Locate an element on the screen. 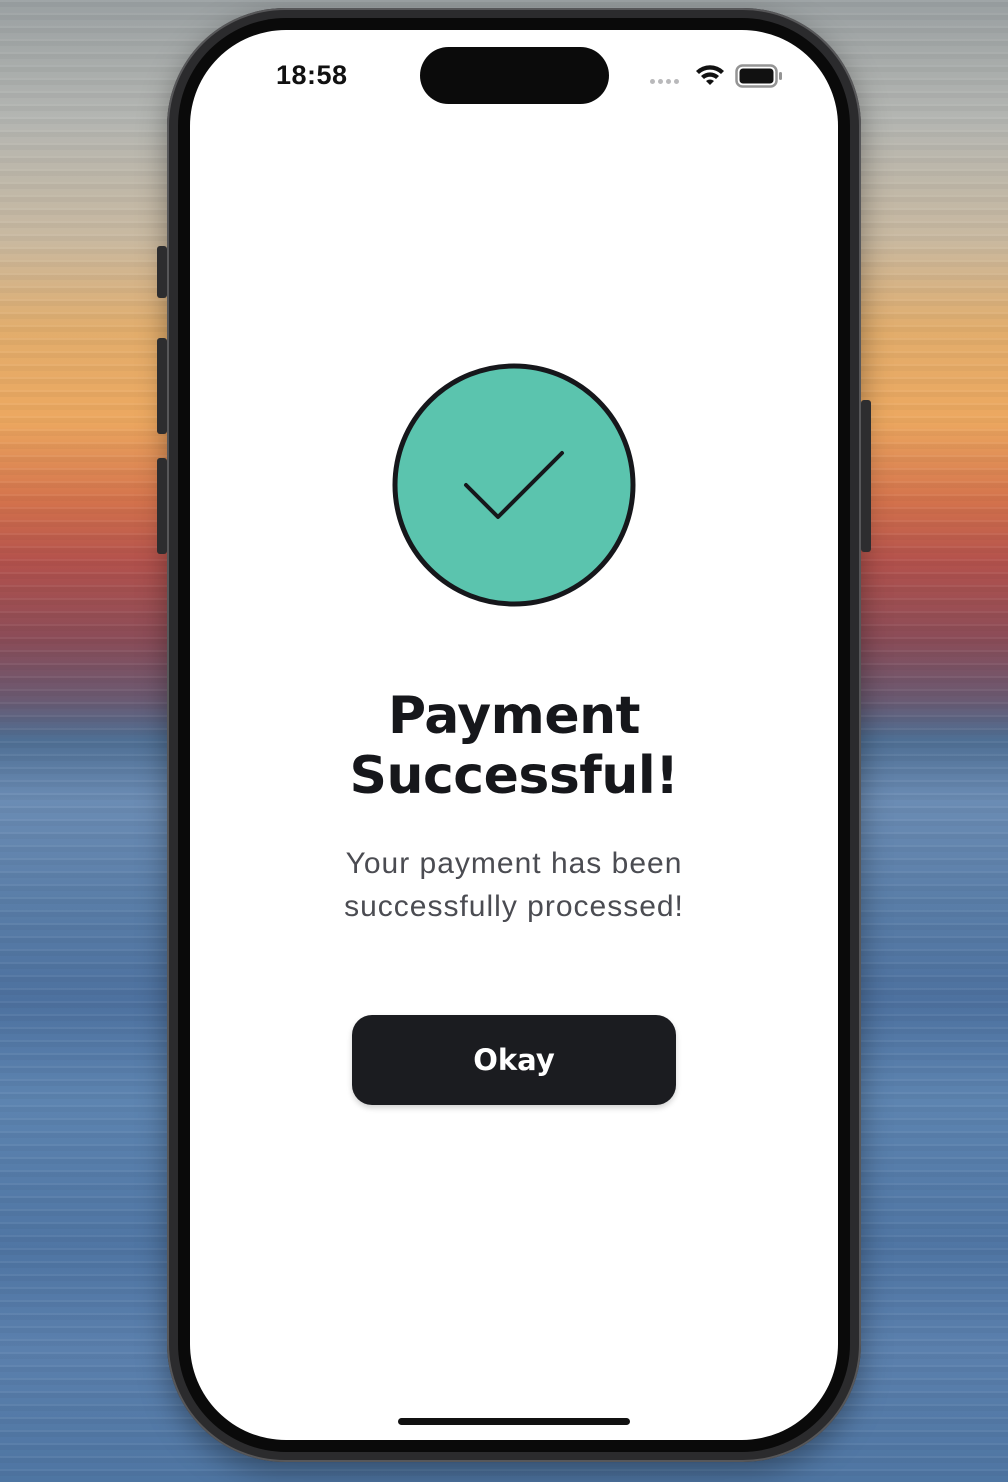 The height and width of the screenshot is (1482, 1008). status-time: 18:58 is located at coordinates (312, 75).